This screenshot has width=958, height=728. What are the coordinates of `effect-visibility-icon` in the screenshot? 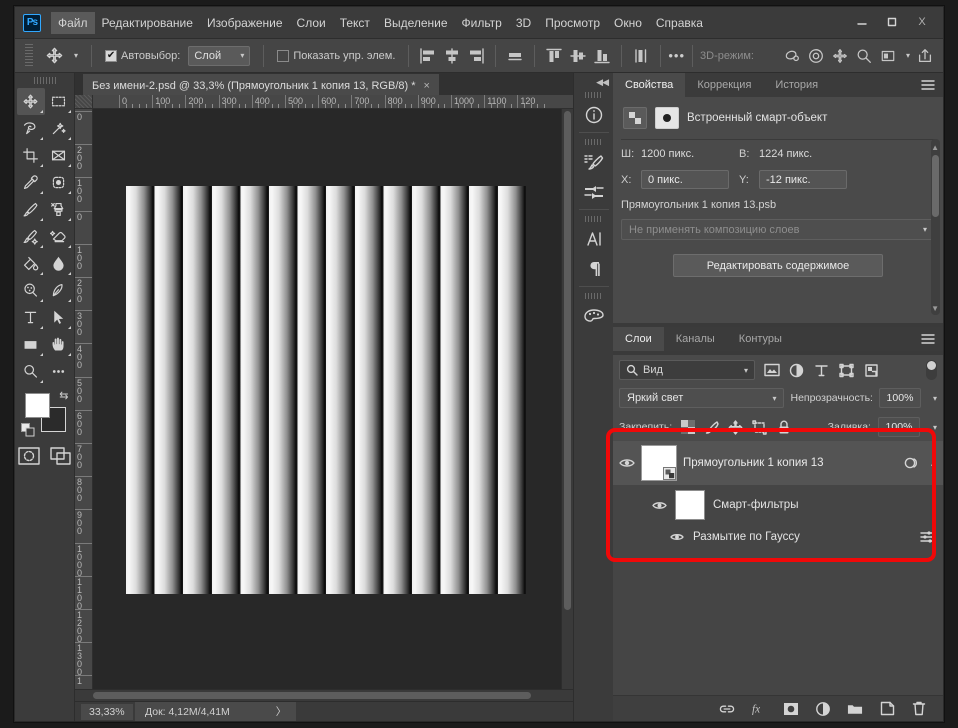 It's located at (677, 537).